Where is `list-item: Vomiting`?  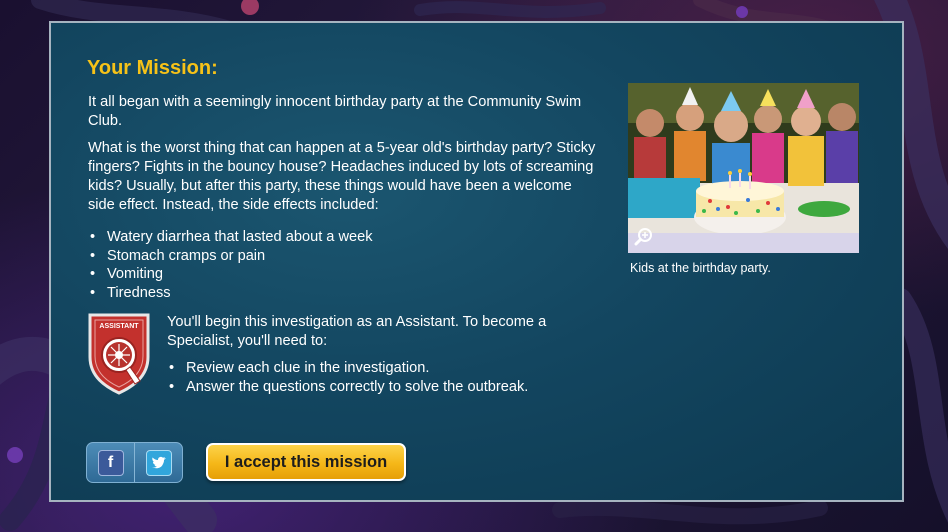
list-item: Vomiting is located at coordinates (230, 274).